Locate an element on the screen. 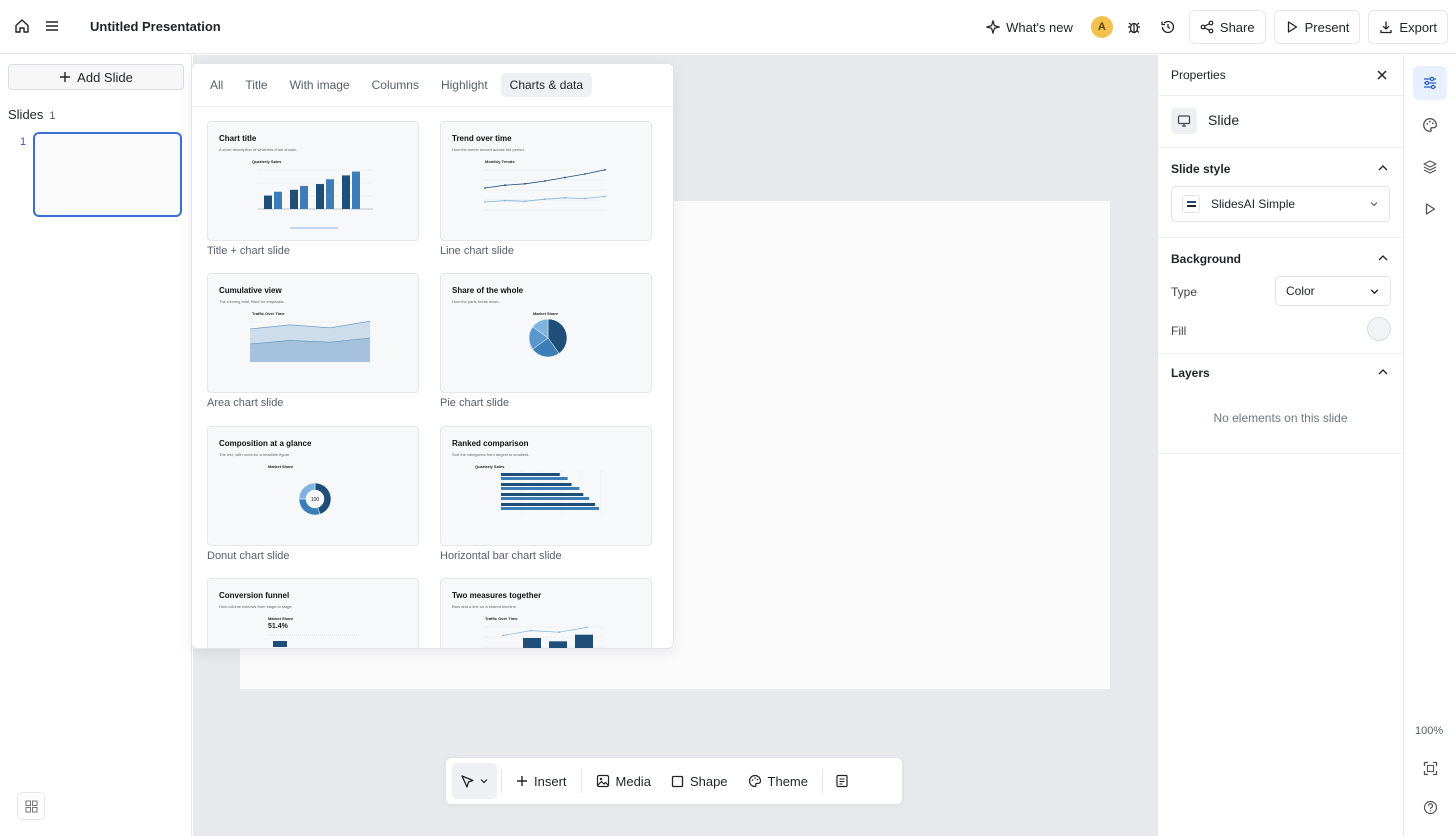  mini-pie-chart: Market Share is located at coordinates (548, 334).